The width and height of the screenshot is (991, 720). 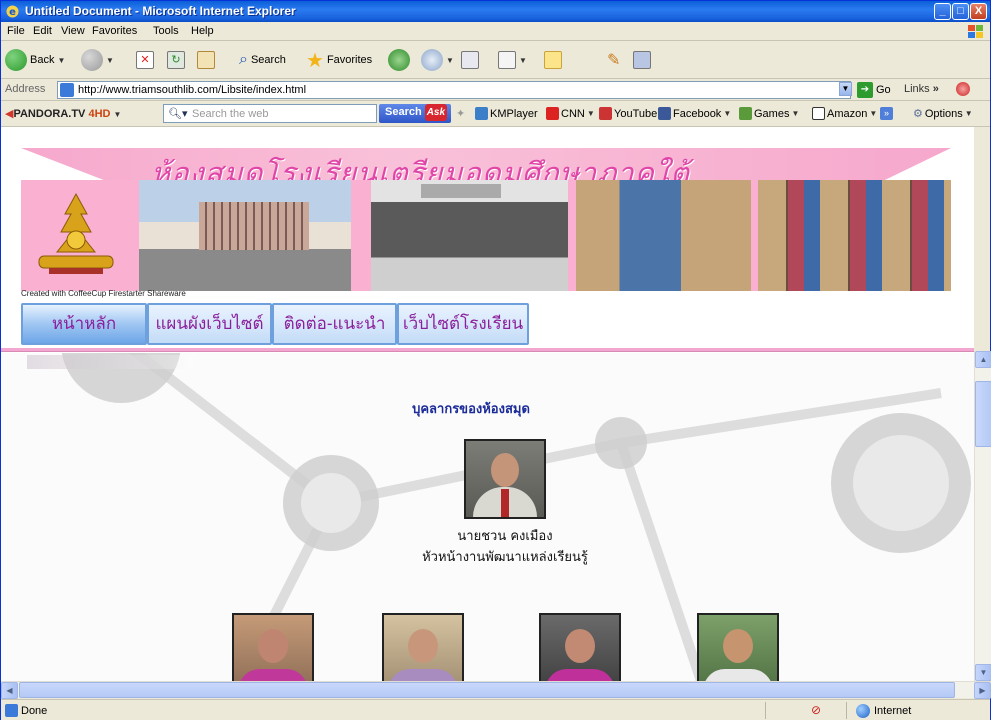 What do you see at coordinates (865, 90) in the screenshot?
I see `go-arrow-icon: ➔` at bounding box center [865, 90].